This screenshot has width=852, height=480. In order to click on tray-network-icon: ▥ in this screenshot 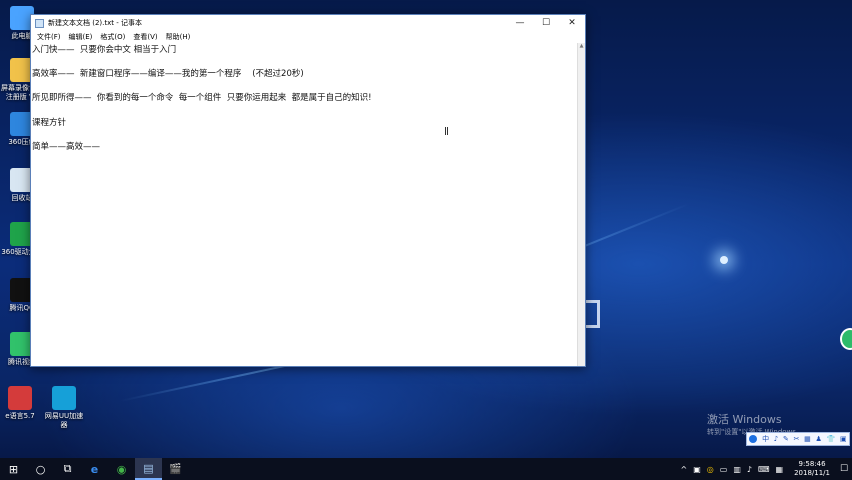, I will do `click(737, 469)`.